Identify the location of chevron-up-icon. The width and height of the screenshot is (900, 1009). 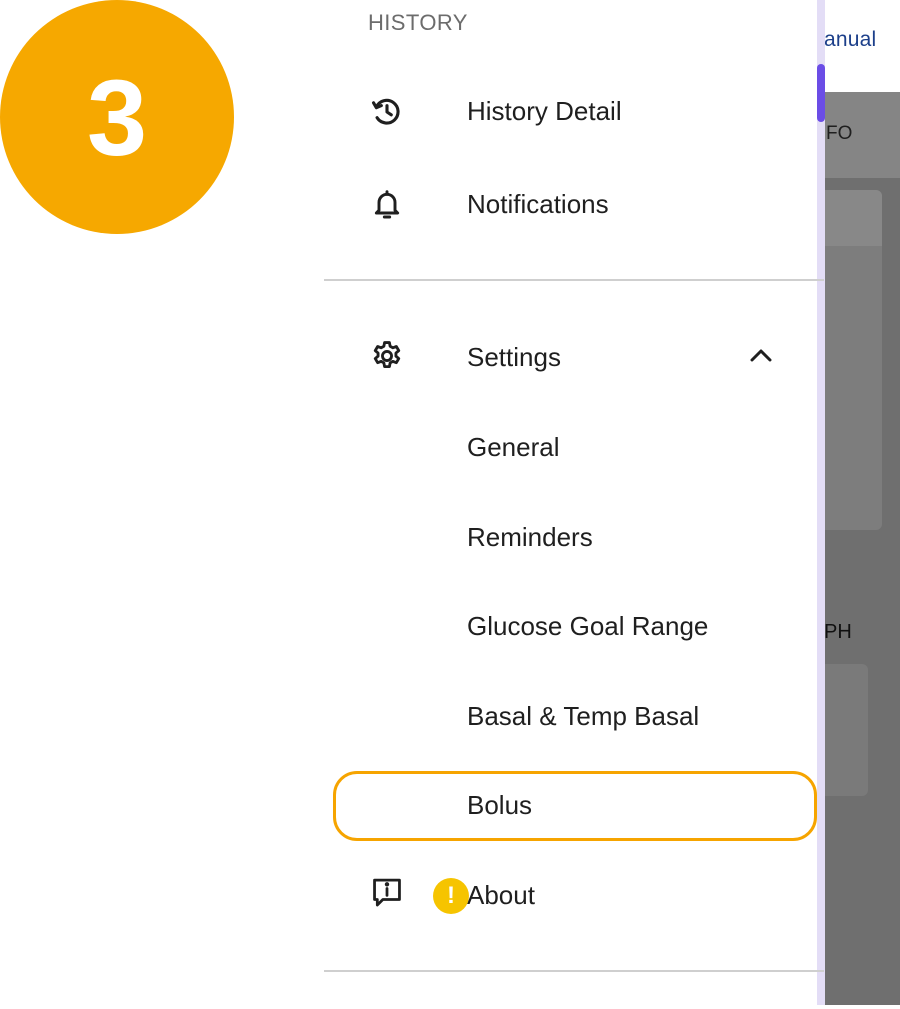
(761, 356).